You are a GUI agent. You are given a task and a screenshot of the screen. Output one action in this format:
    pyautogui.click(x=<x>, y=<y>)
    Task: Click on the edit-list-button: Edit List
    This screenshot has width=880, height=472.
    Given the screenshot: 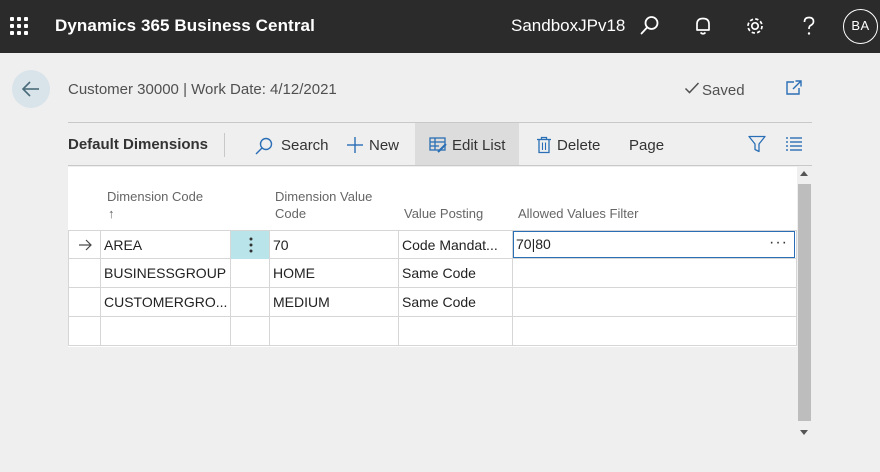 What is the action you would take?
    pyautogui.click(x=467, y=144)
    